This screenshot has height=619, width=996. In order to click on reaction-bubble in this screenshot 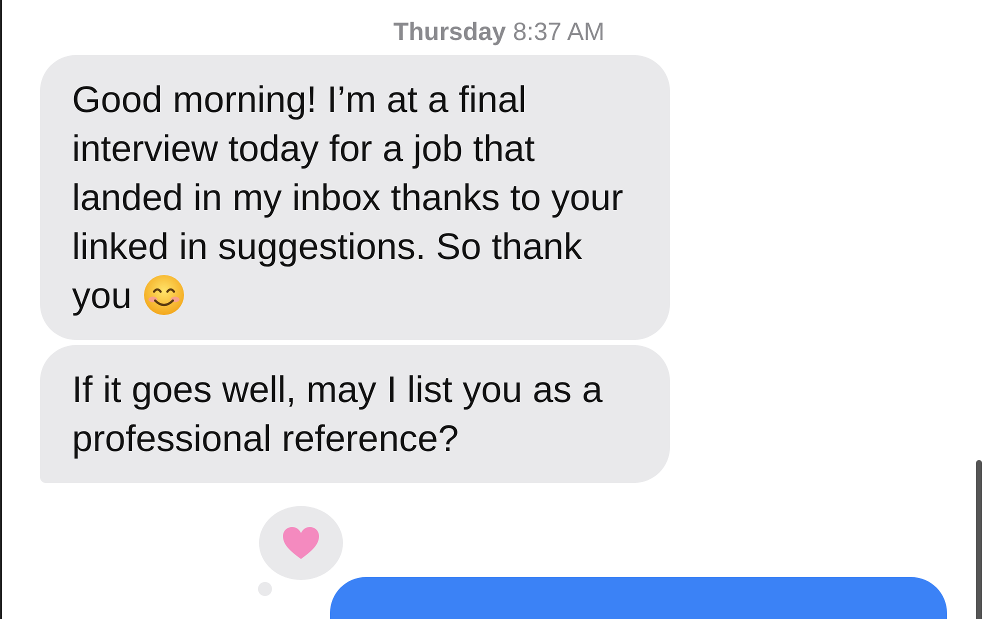, I will do `click(300, 551)`.